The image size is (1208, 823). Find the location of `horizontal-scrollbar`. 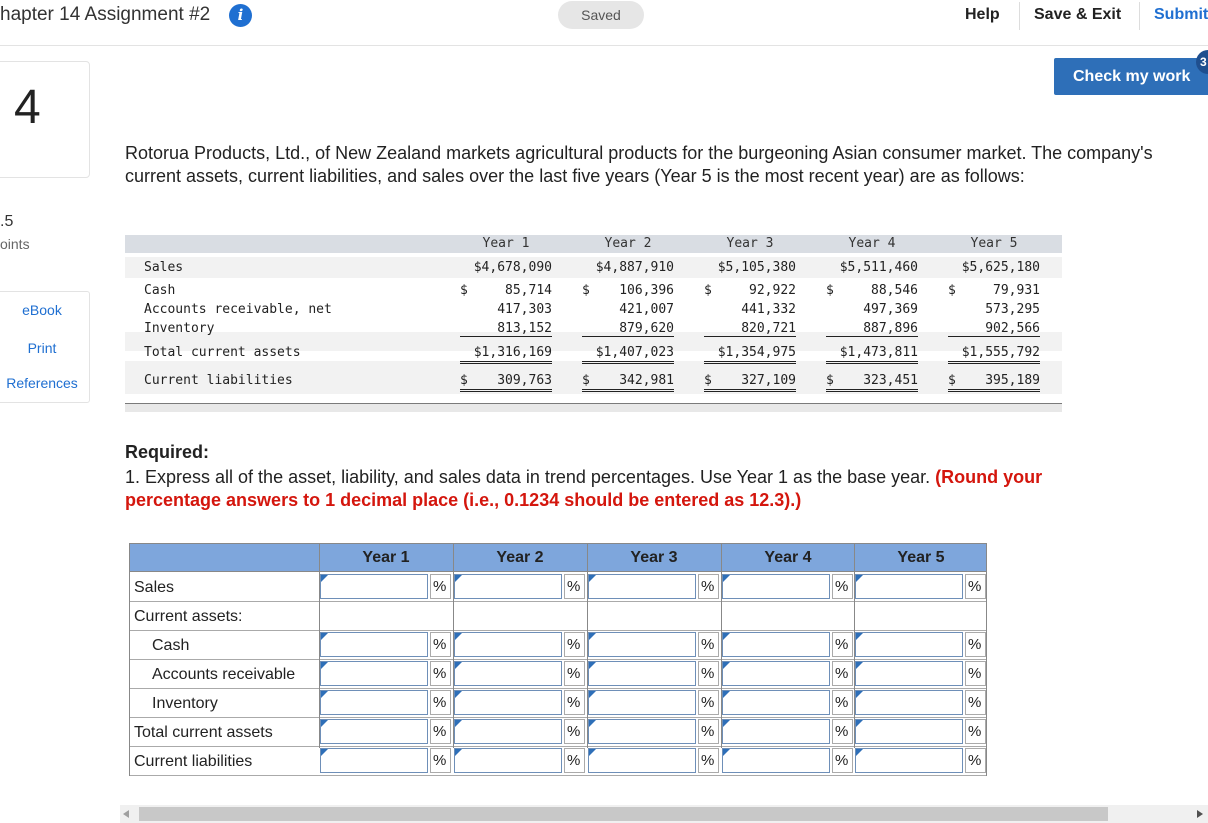

horizontal-scrollbar is located at coordinates (664, 814).